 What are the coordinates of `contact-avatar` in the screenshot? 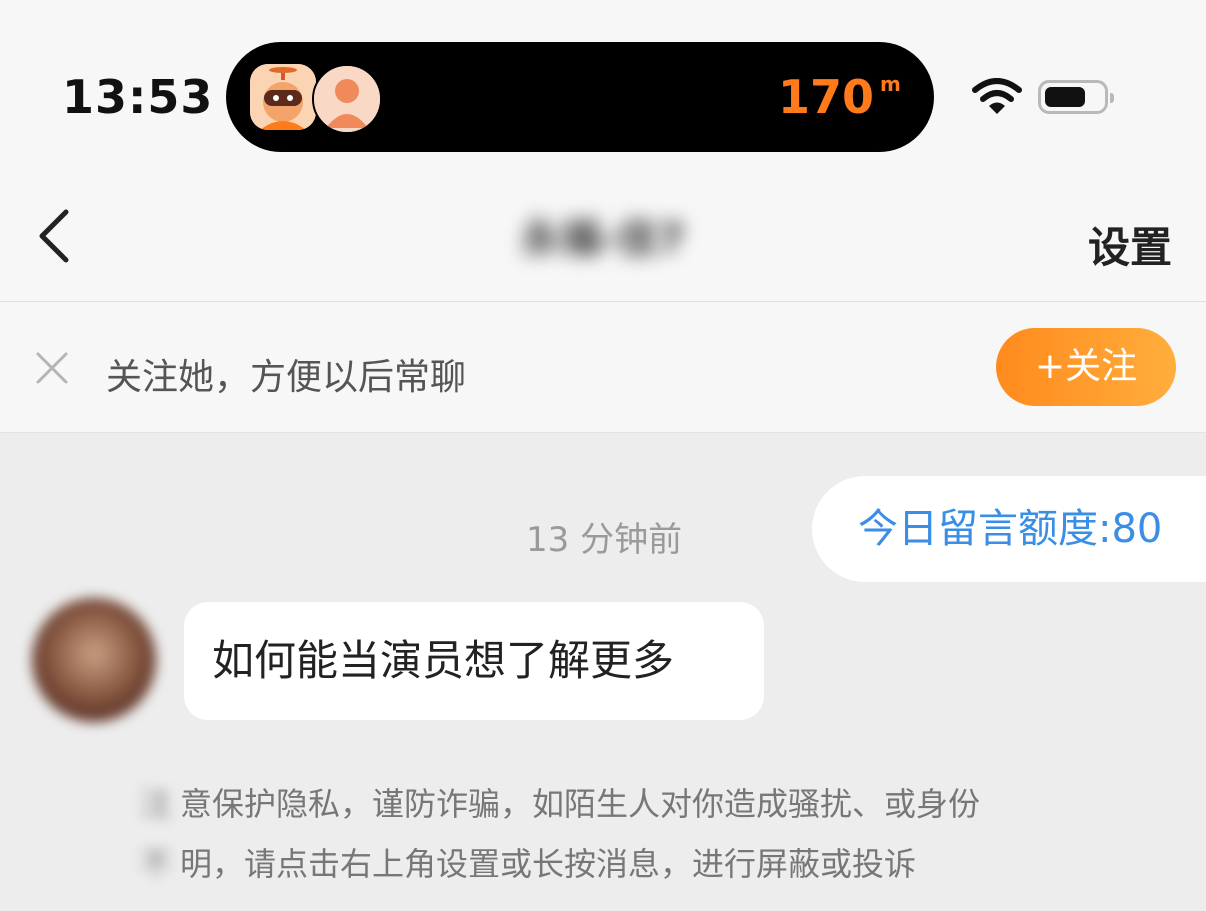 It's located at (94, 660).